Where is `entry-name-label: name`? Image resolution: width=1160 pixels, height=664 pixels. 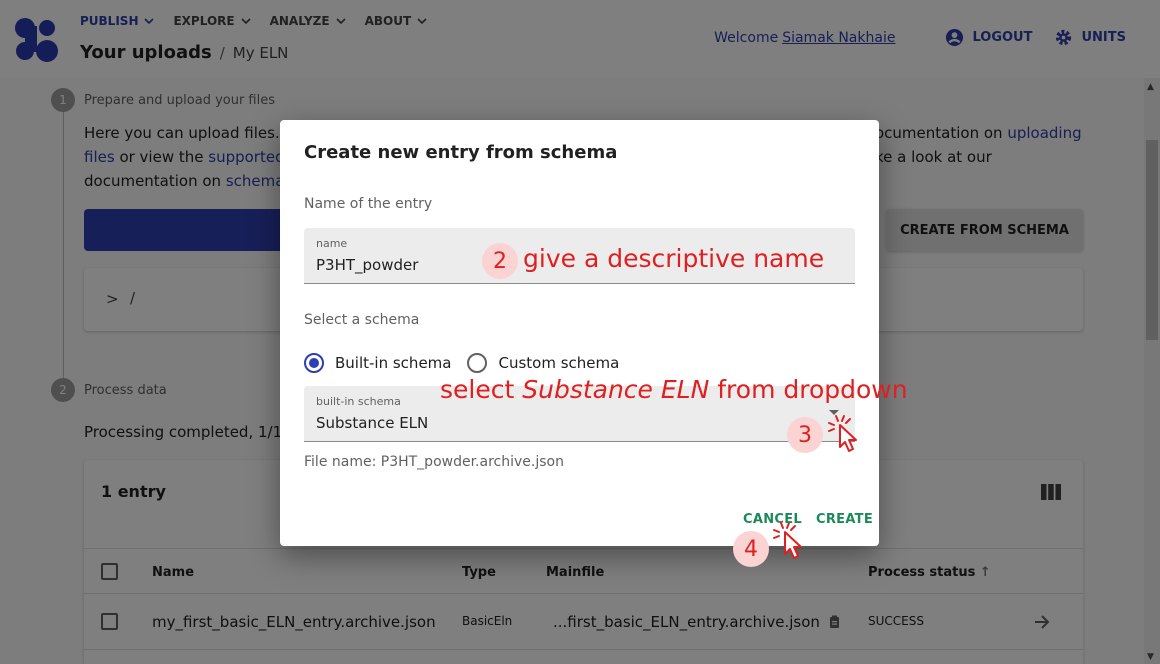 entry-name-label: name is located at coordinates (332, 243).